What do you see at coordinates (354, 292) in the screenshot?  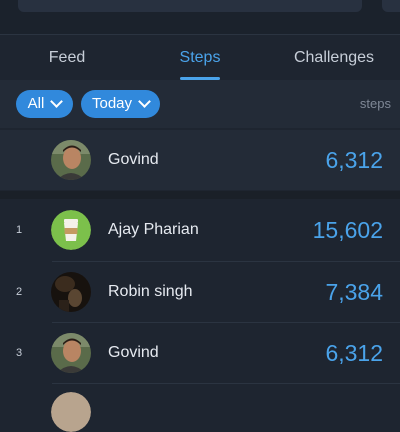 I see `step-count: 7,384` at bounding box center [354, 292].